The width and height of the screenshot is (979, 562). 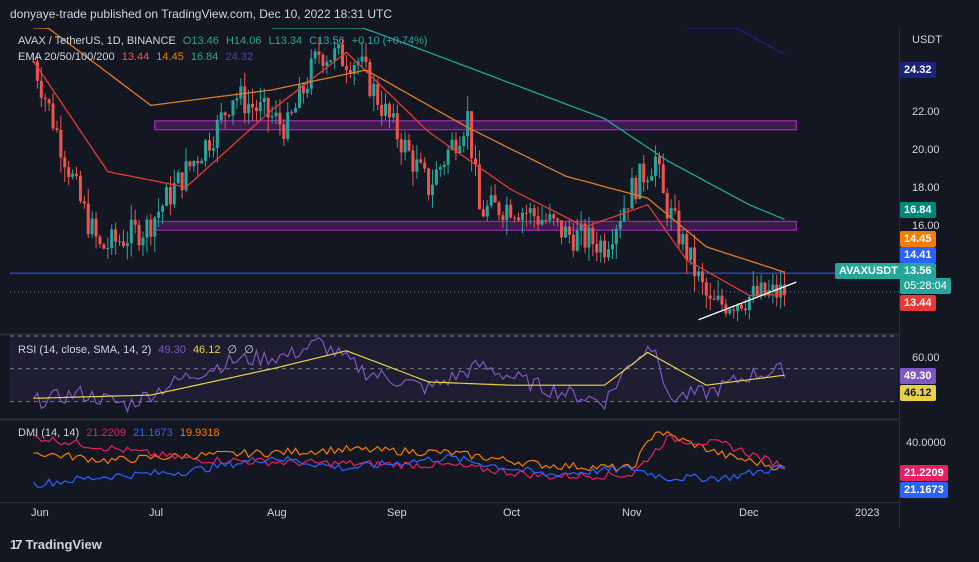 I want to click on dmi-legend: DMI (14, 14) 21.2209 21.1673 19.9318, so click(x=121, y=433).